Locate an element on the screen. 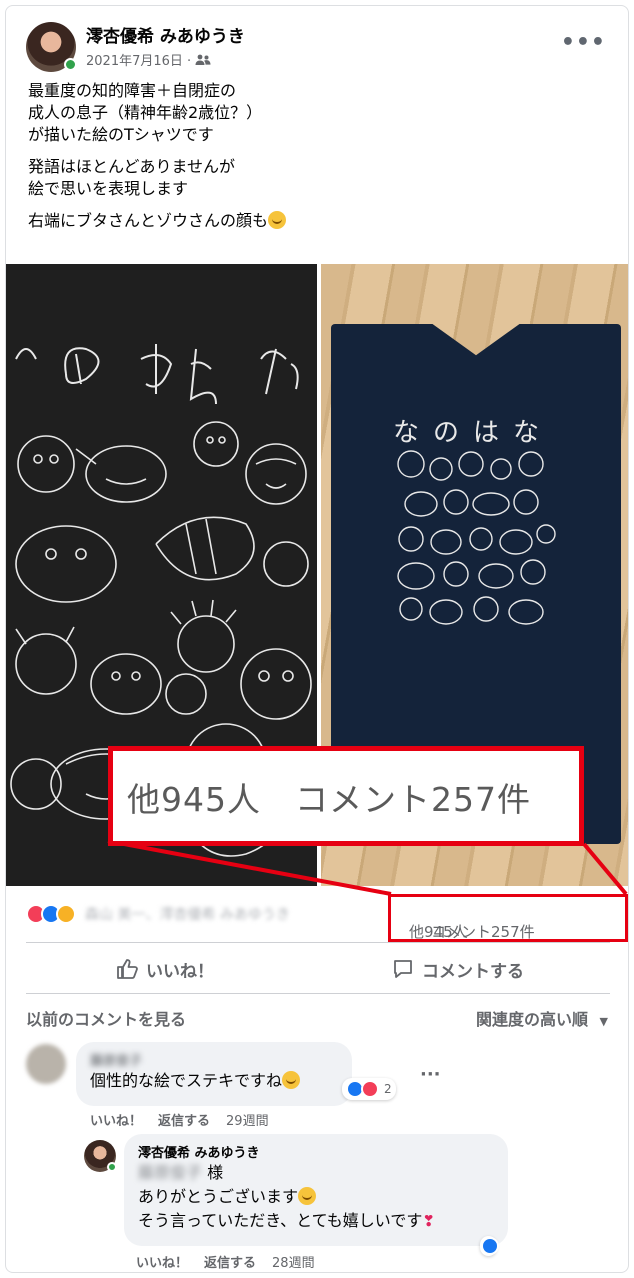 The height and width of the screenshot is (1278, 634). comment-timestamp: 29週間 is located at coordinates (247, 1119).